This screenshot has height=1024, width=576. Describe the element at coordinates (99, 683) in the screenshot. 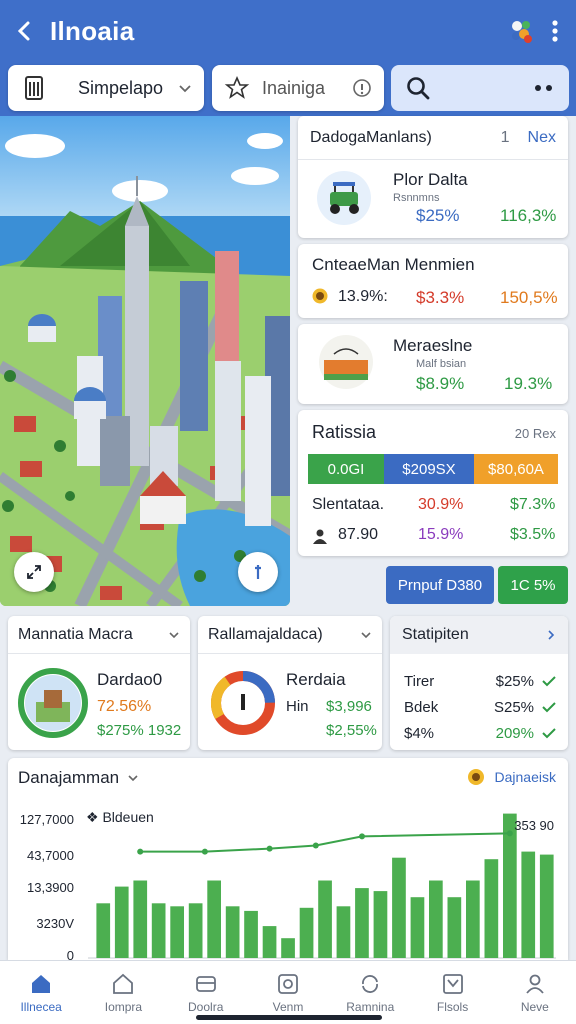

I see `panel-1: Mannatia Macra Dardao0 72.56% $275% 1932` at that location.